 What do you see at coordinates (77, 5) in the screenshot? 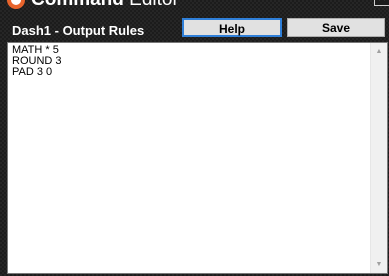
I see `window-title-bold: Command` at bounding box center [77, 5].